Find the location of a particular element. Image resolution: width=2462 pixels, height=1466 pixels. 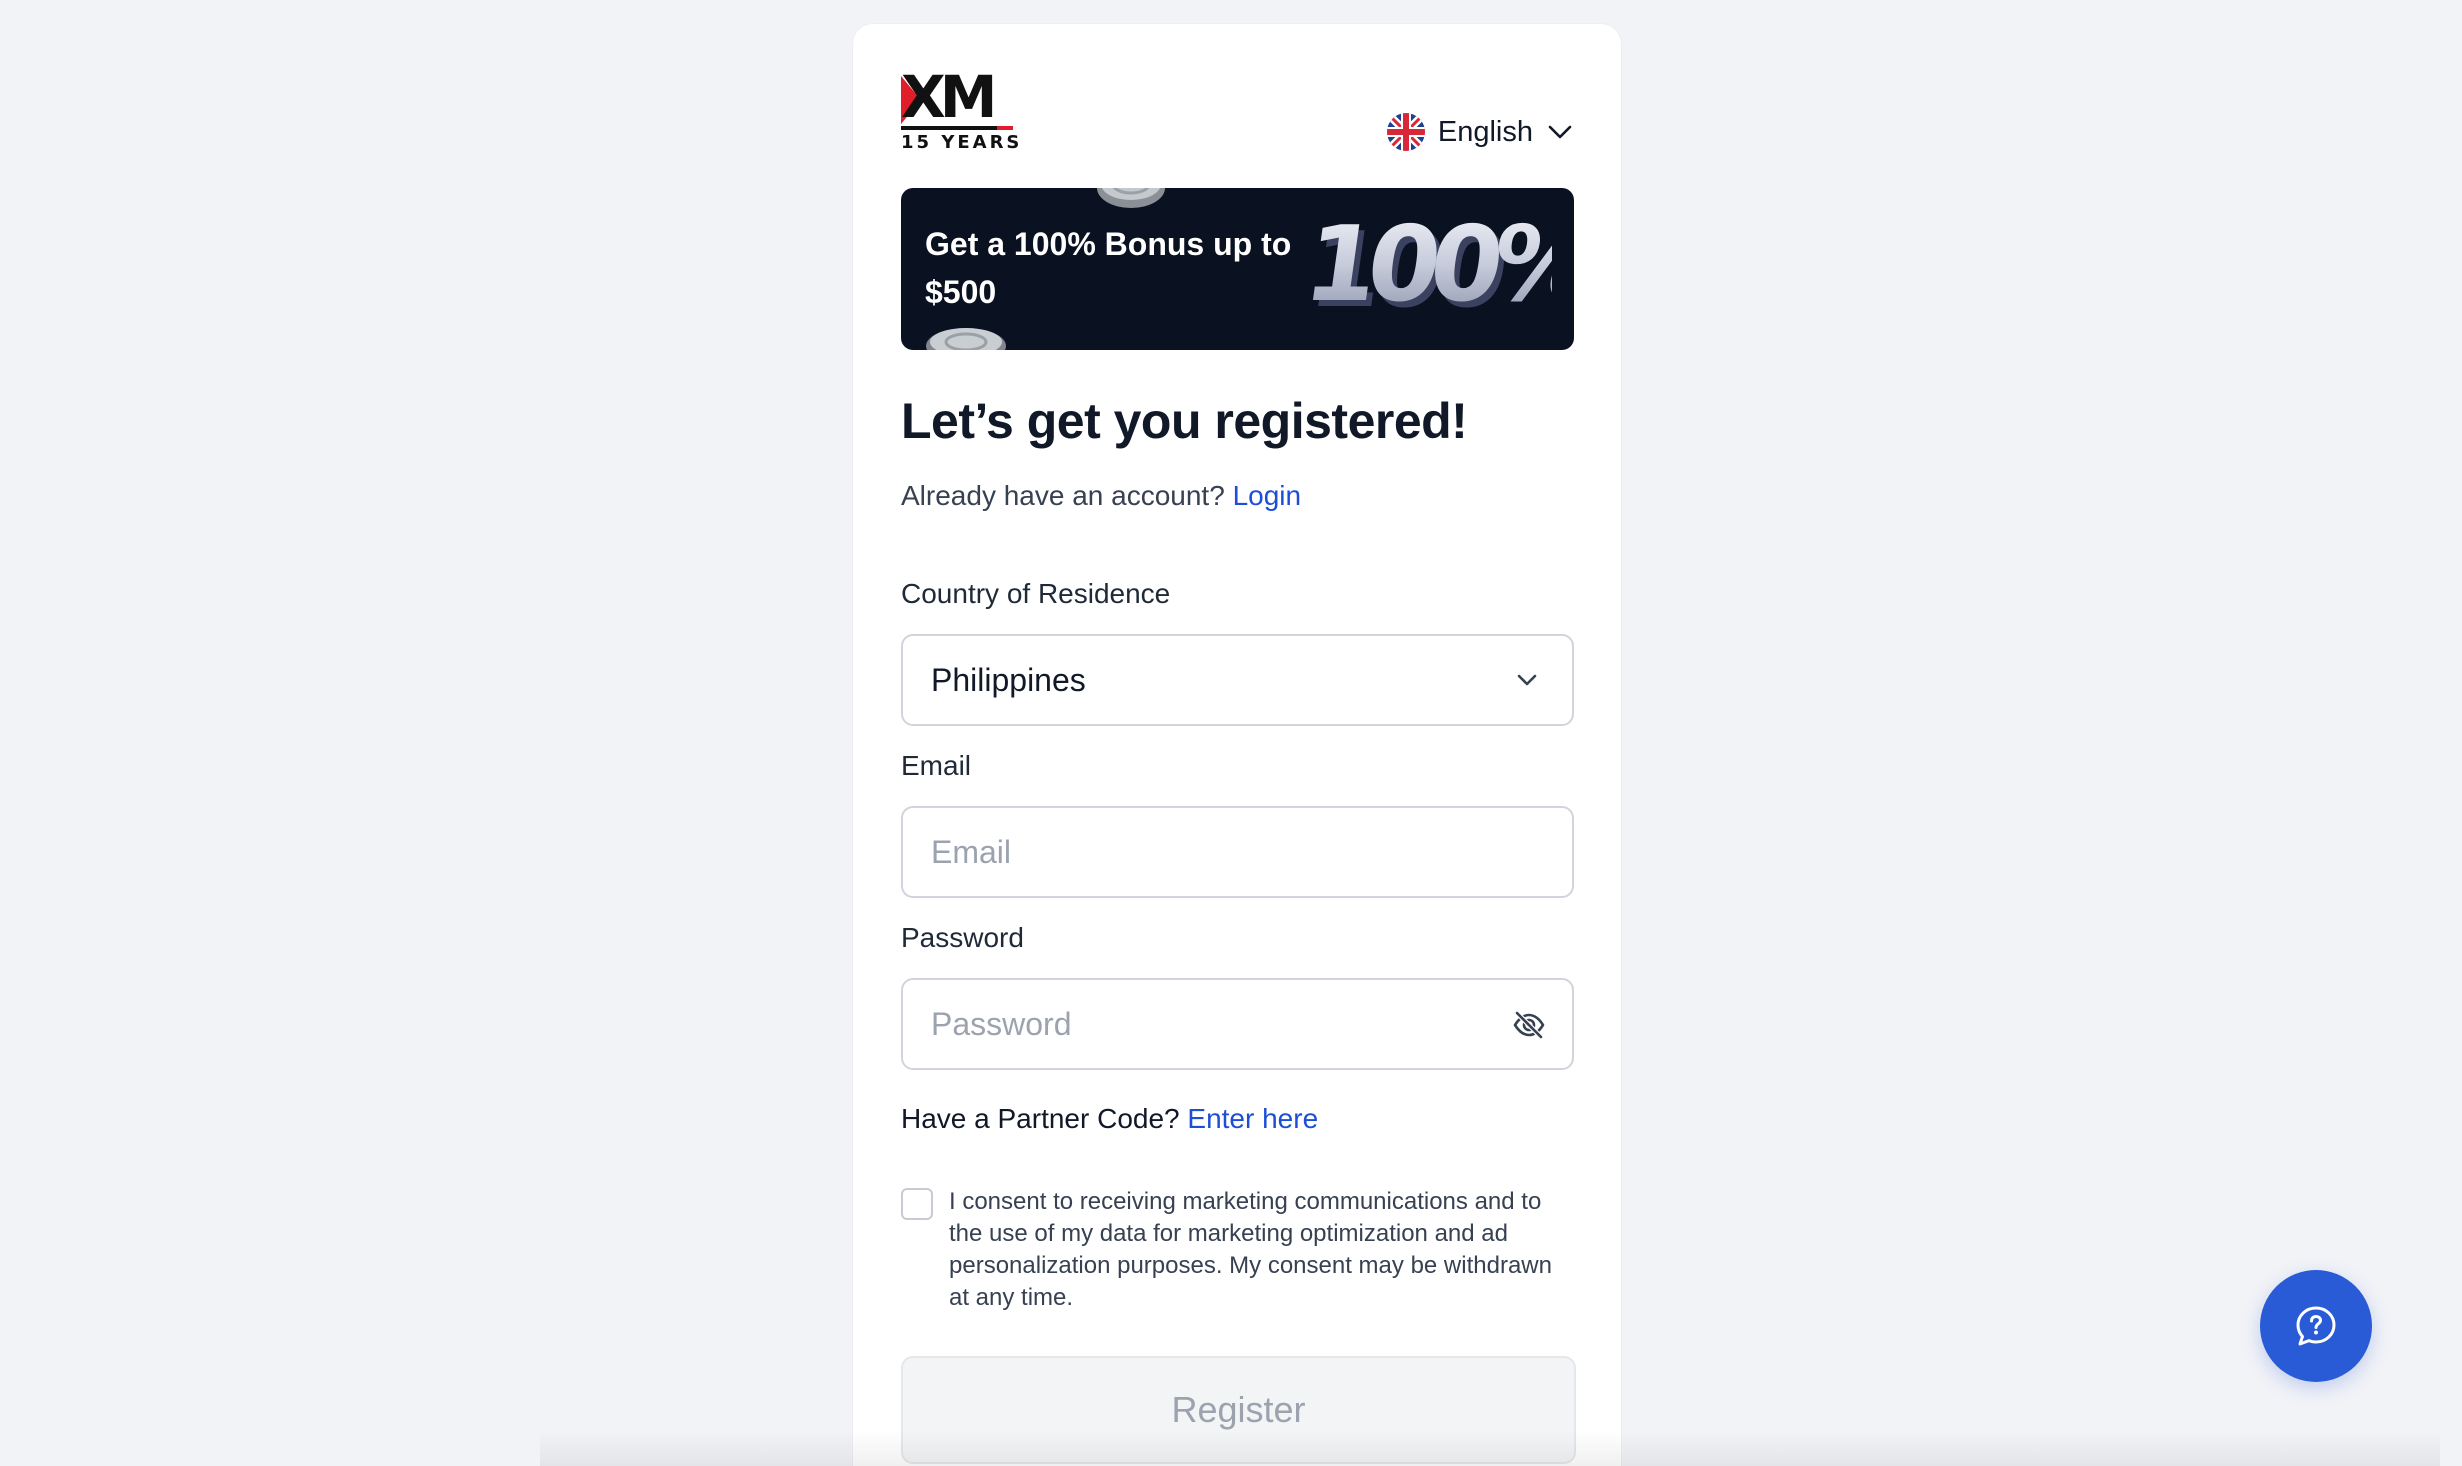

email-label: Email is located at coordinates (936, 765).